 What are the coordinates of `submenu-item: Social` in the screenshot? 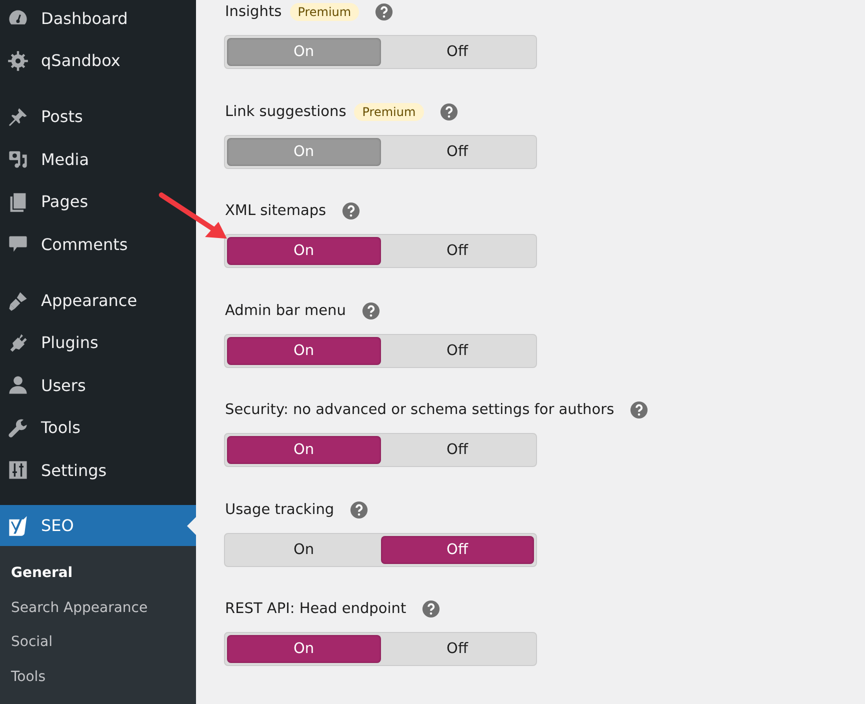 It's located at (98, 642).